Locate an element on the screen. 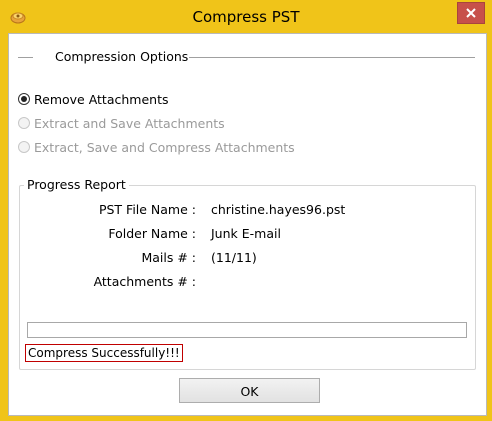 The width and height of the screenshot is (492, 421). close-button is located at coordinates (471, 13).